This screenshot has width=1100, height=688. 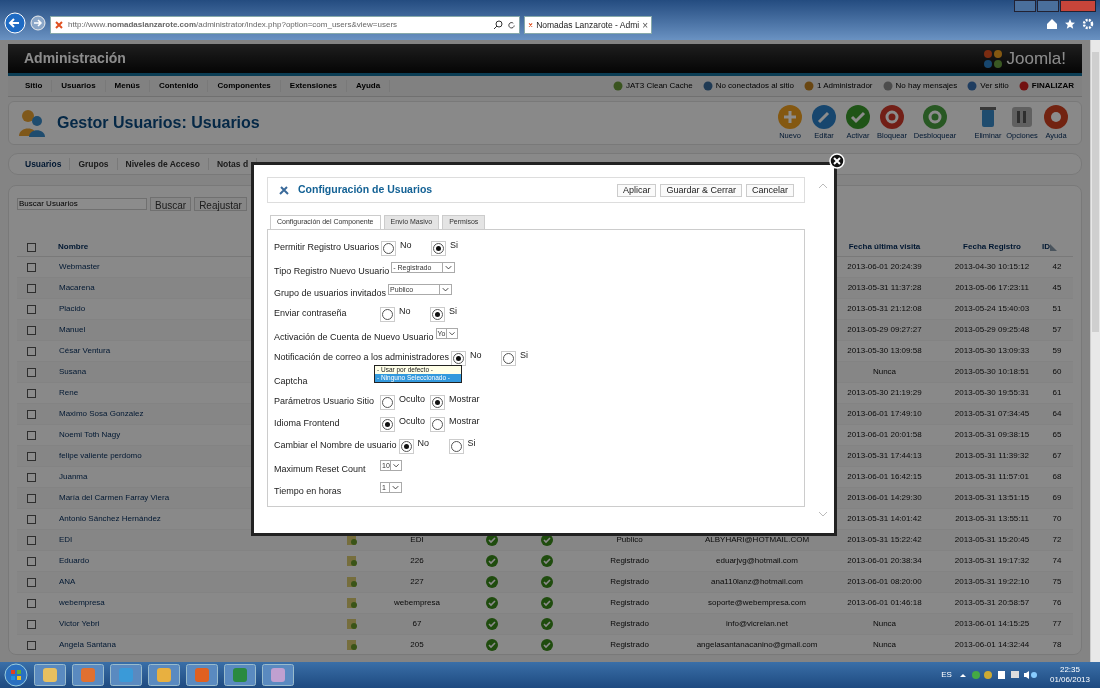 I want to click on browser-tab: Nomadas Lanzarote - Admi ×, so click(x=588, y=25).